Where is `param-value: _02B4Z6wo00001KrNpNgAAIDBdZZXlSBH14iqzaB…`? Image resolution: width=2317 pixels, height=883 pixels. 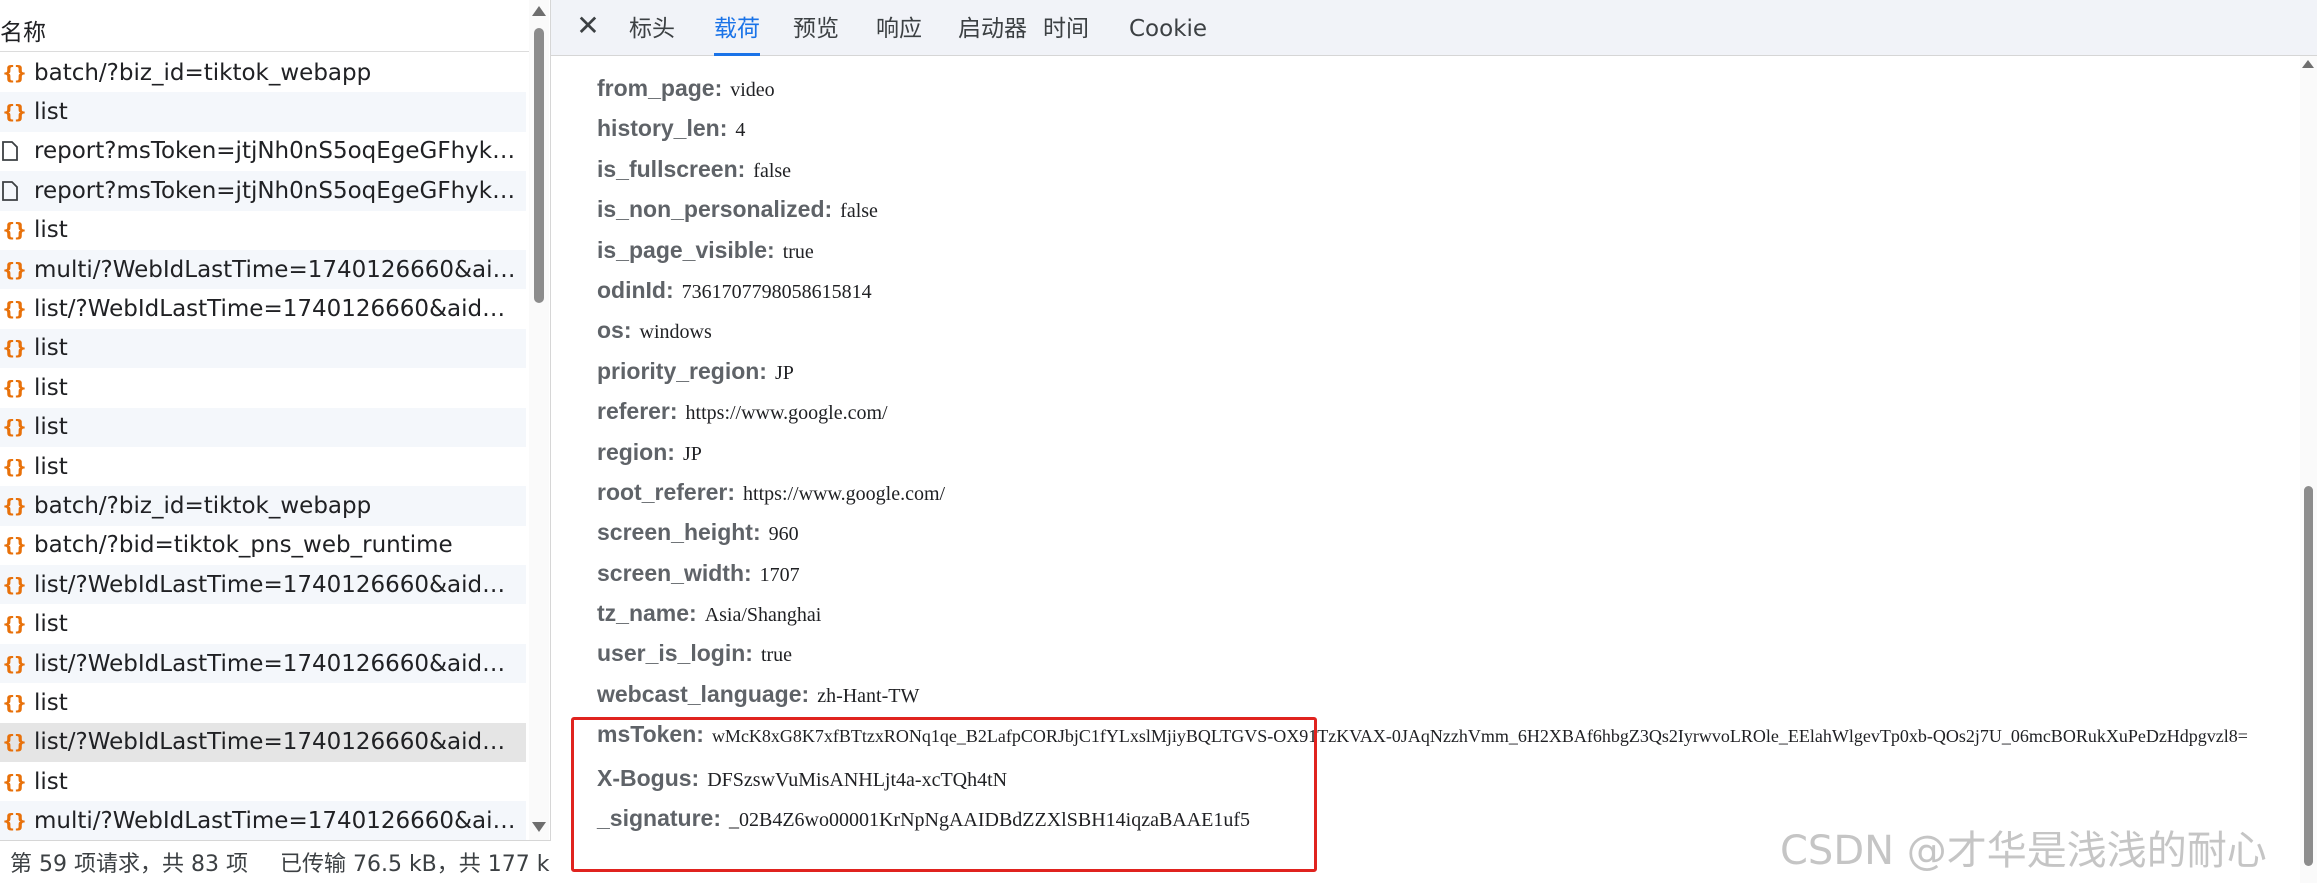
param-value: _02B4Z6wo00001KrNpNgAAIDBdZZXlSBH14iqzaB… is located at coordinates (989, 820).